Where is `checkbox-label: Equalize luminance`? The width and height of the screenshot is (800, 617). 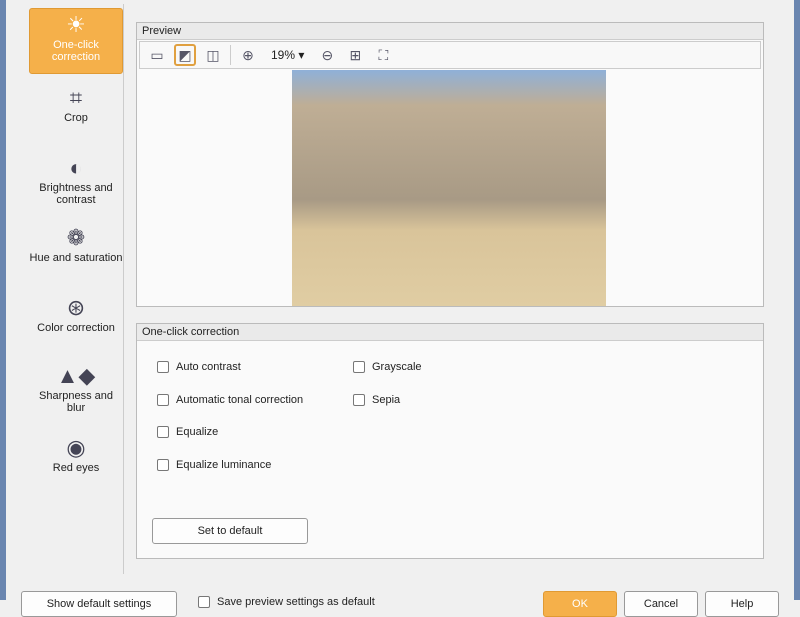 checkbox-label: Equalize luminance is located at coordinates (224, 465).